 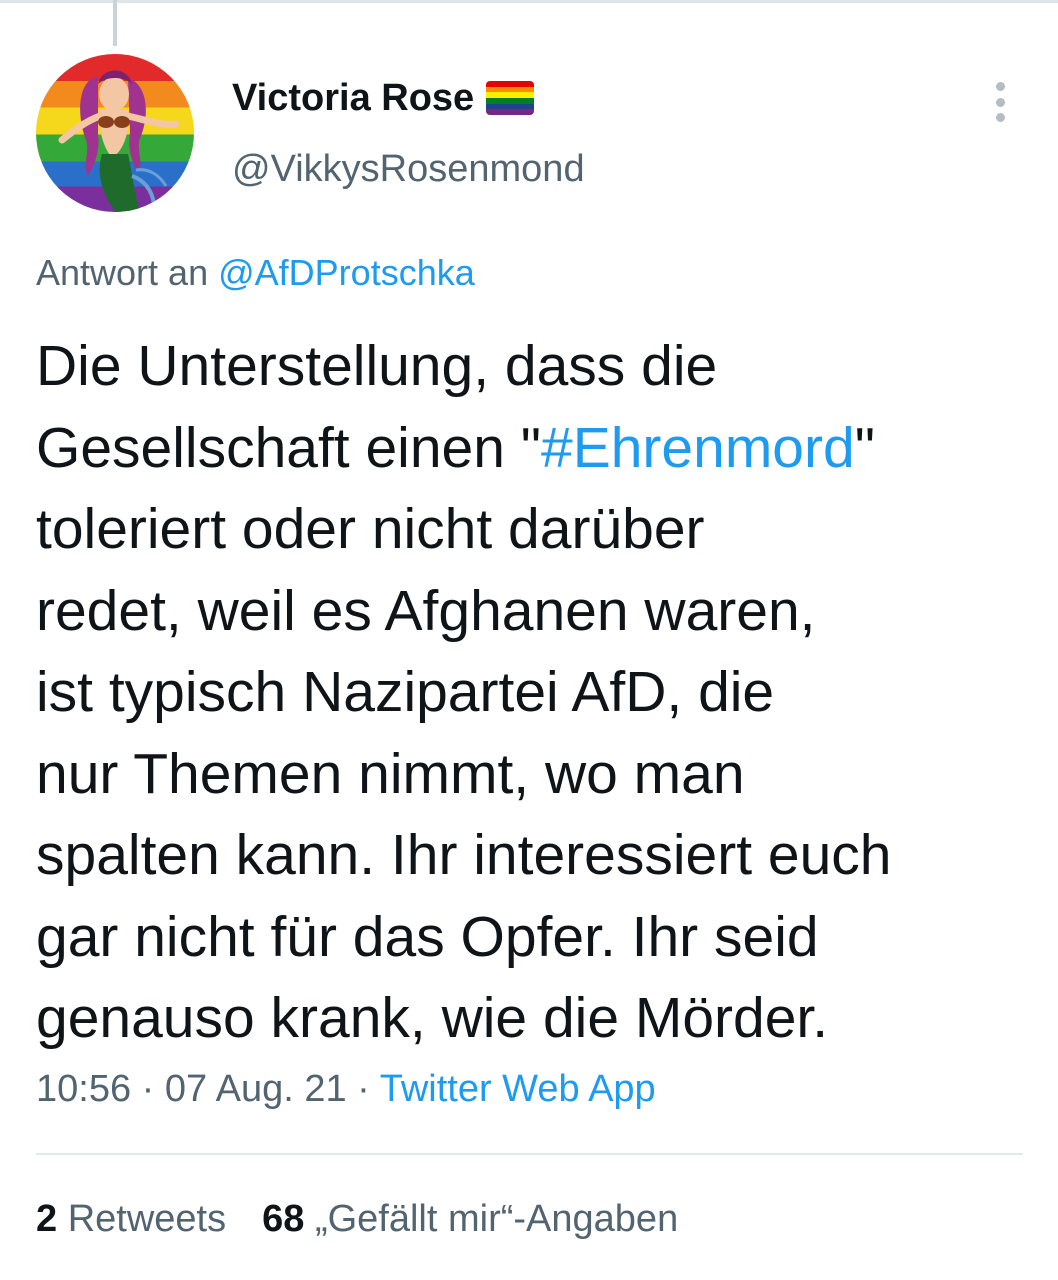 I want to click on engagement-stats: 2 Retweets 68 „Gefällt mir“-Angaben, so click(x=375, y=1219).